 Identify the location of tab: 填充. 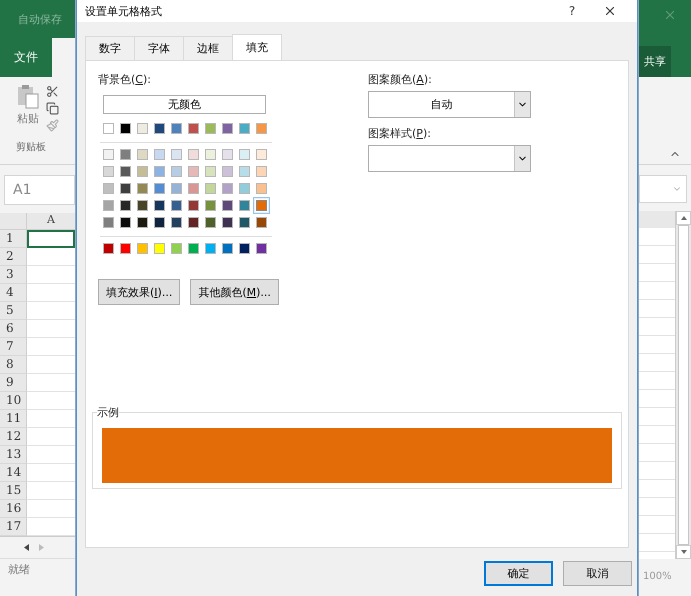
(257, 47).